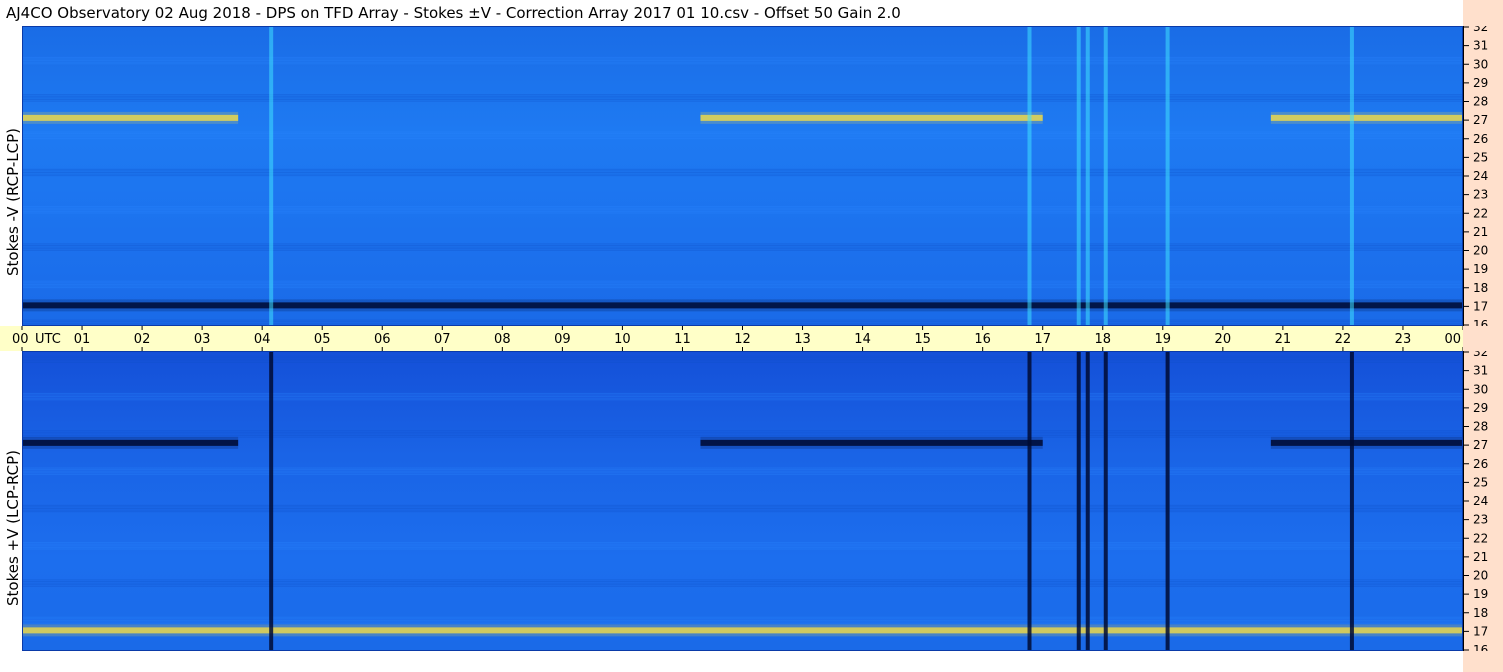 This screenshot has height=672, width=1503. What do you see at coordinates (982, 339) in the screenshot?
I see `time-tick-label: 16` at bounding box center [982, 339].